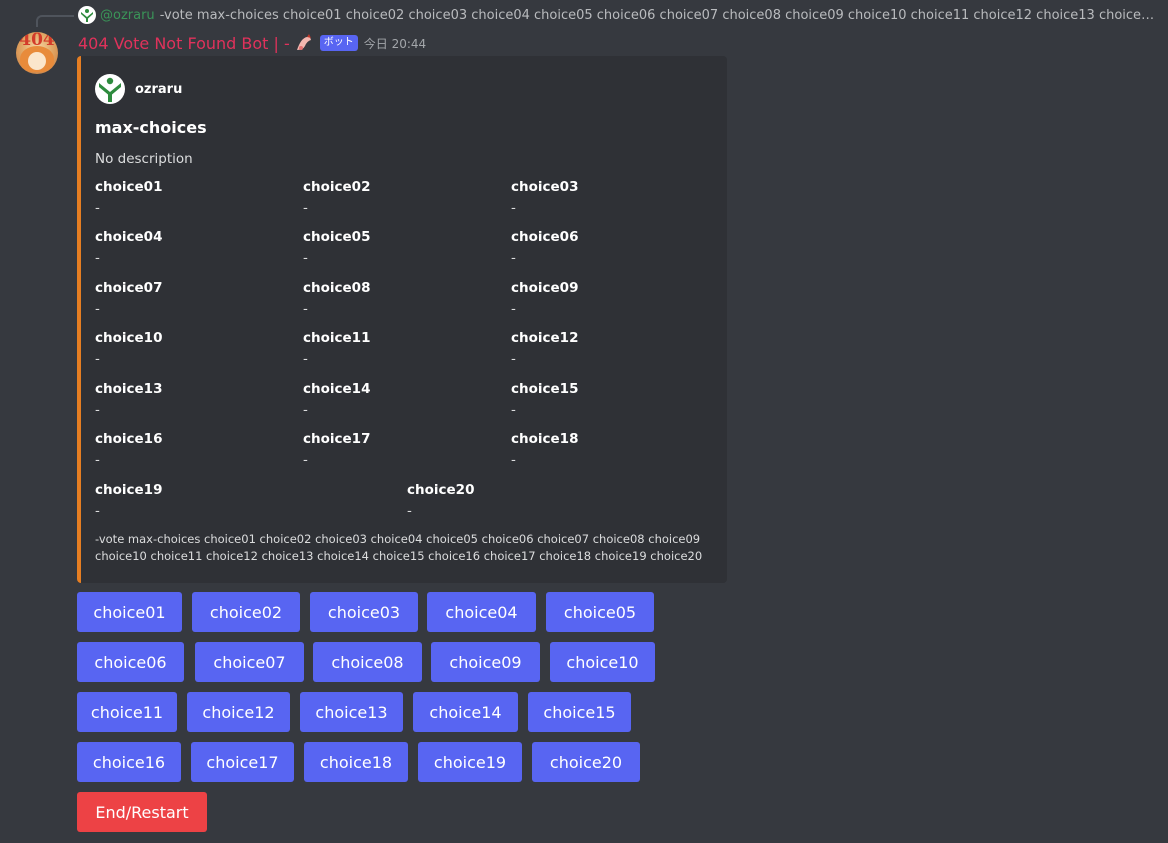  Describe the element at coordinates (130, 662) in the screenshot. I see `vote-button: choice06` at that location.